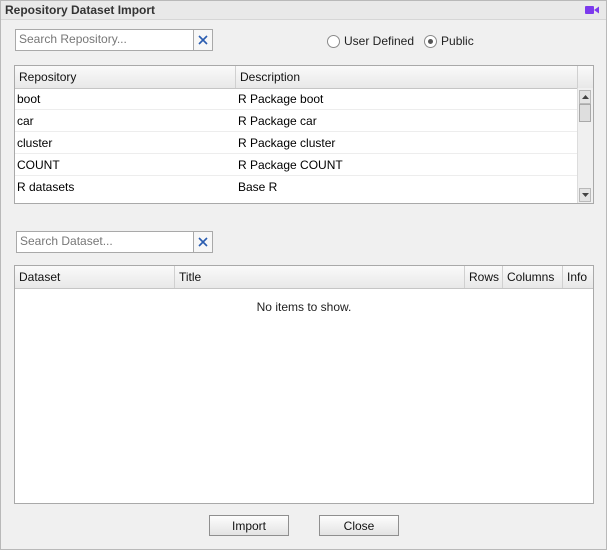 The height and width of the screenshot is (550, 607). I want to click on repository-cell: R datasets, so click(46, 187).